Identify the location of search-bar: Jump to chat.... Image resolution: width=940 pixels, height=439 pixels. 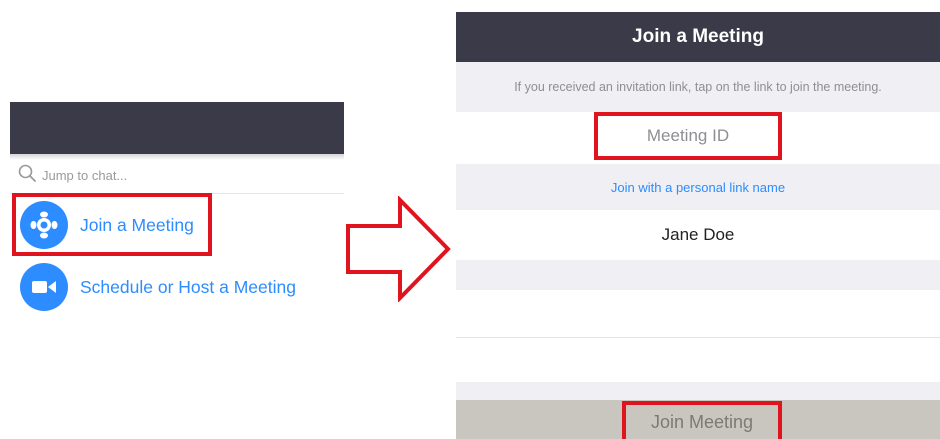
(181, 175).